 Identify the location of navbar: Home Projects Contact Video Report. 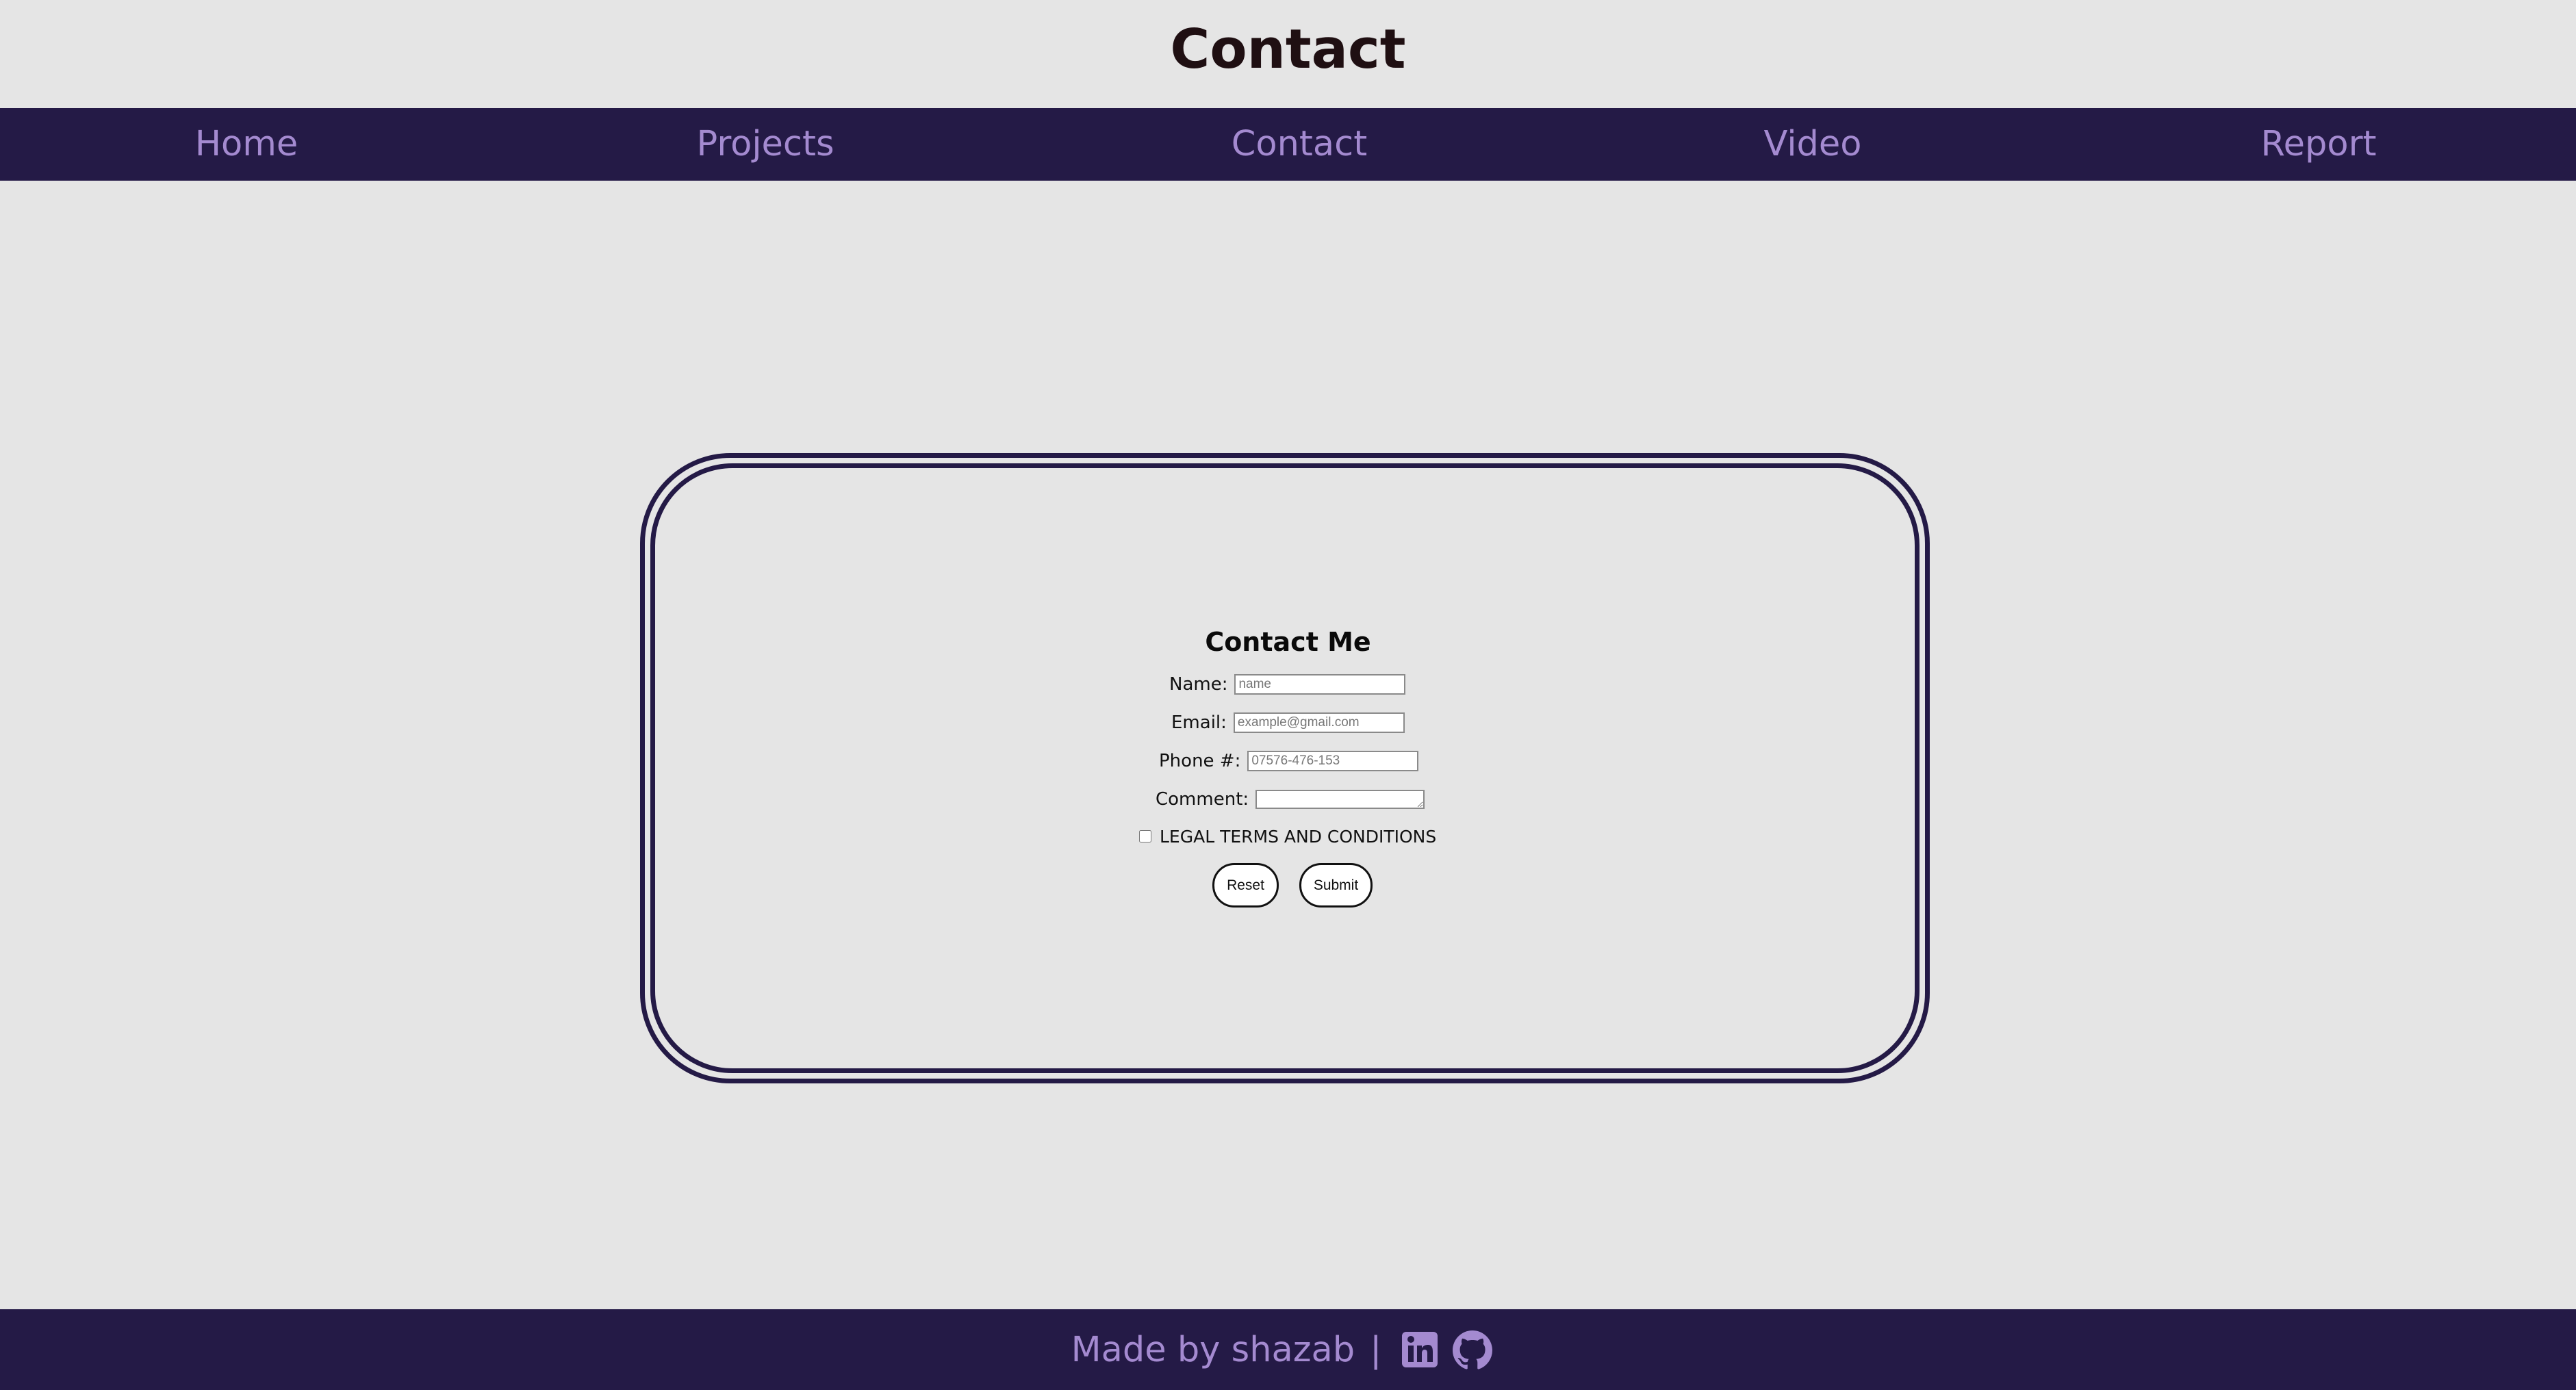
(1288, 144).